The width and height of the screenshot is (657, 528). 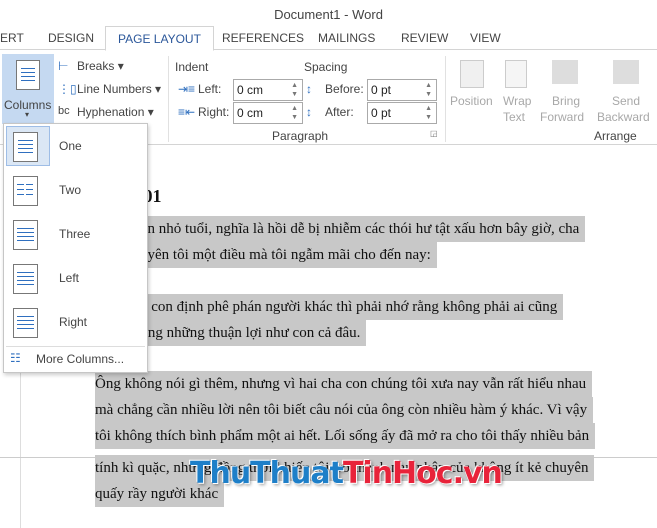 I want to click on indent-right-icon: ≡⇤, so click(x=187, y=112).